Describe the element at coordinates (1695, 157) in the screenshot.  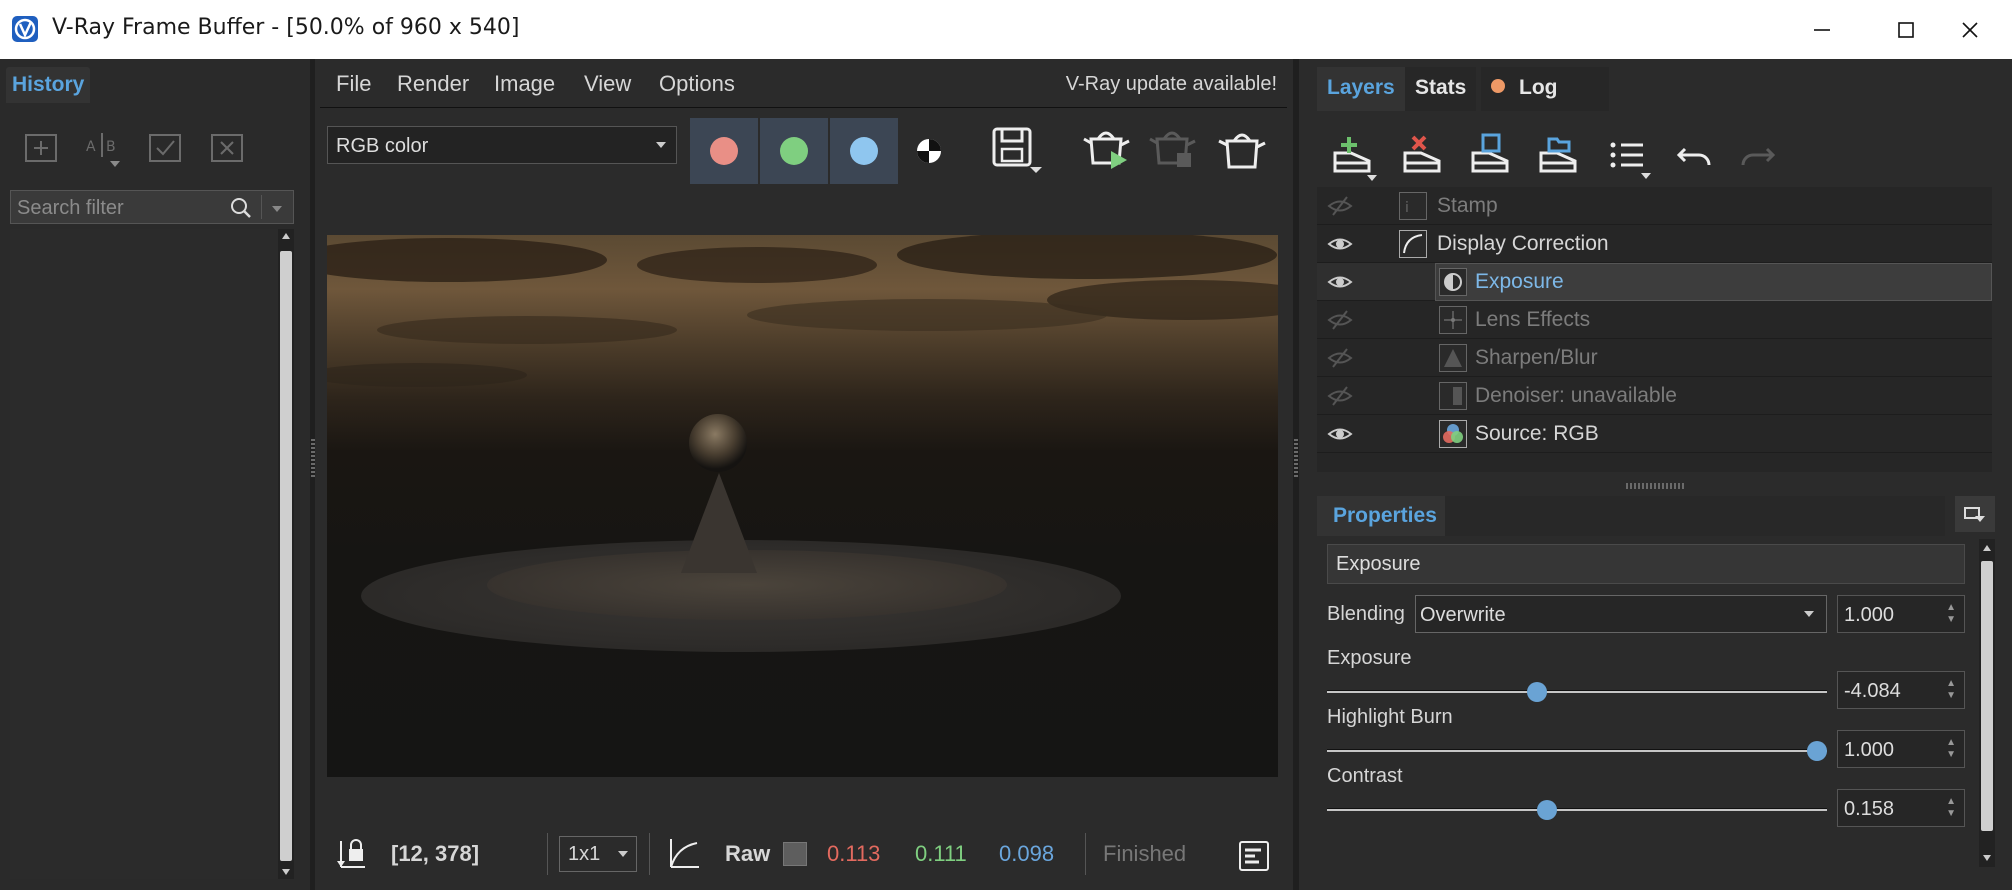
I see `undo-icon` at that location.